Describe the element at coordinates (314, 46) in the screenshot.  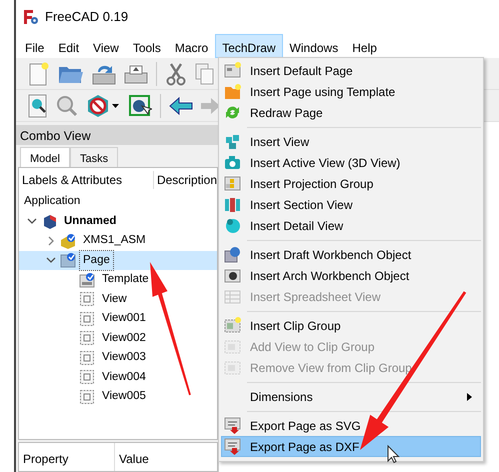
I see `menu-item: Windows` at that location.